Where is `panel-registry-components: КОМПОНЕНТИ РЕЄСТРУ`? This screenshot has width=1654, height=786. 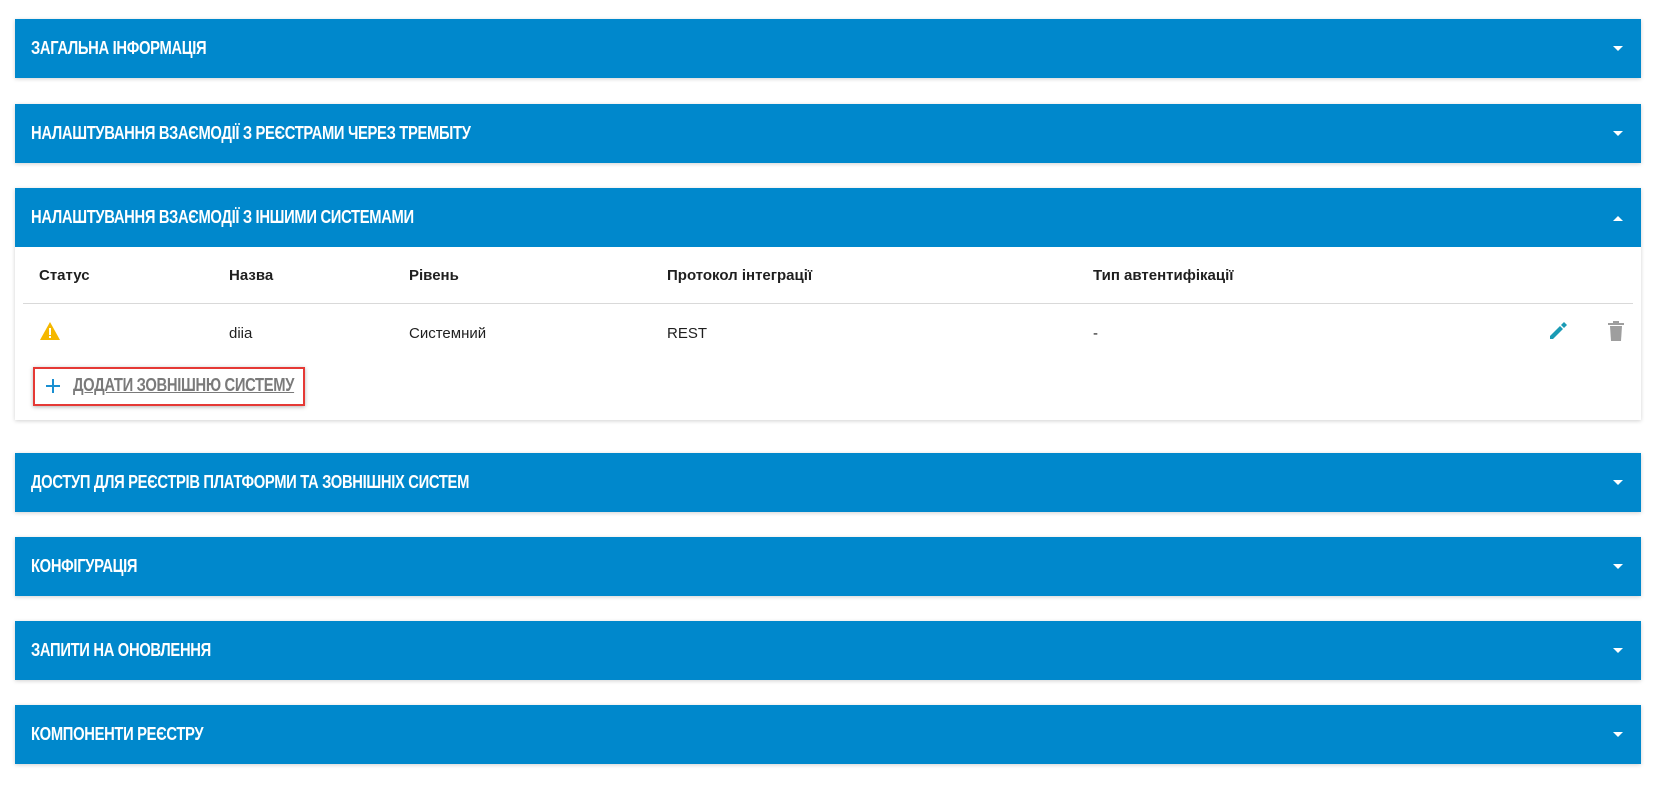
panel-registry-components: КОМПОНЕНТИ РЕЄСТРУ is located at coordinates (828, 734).